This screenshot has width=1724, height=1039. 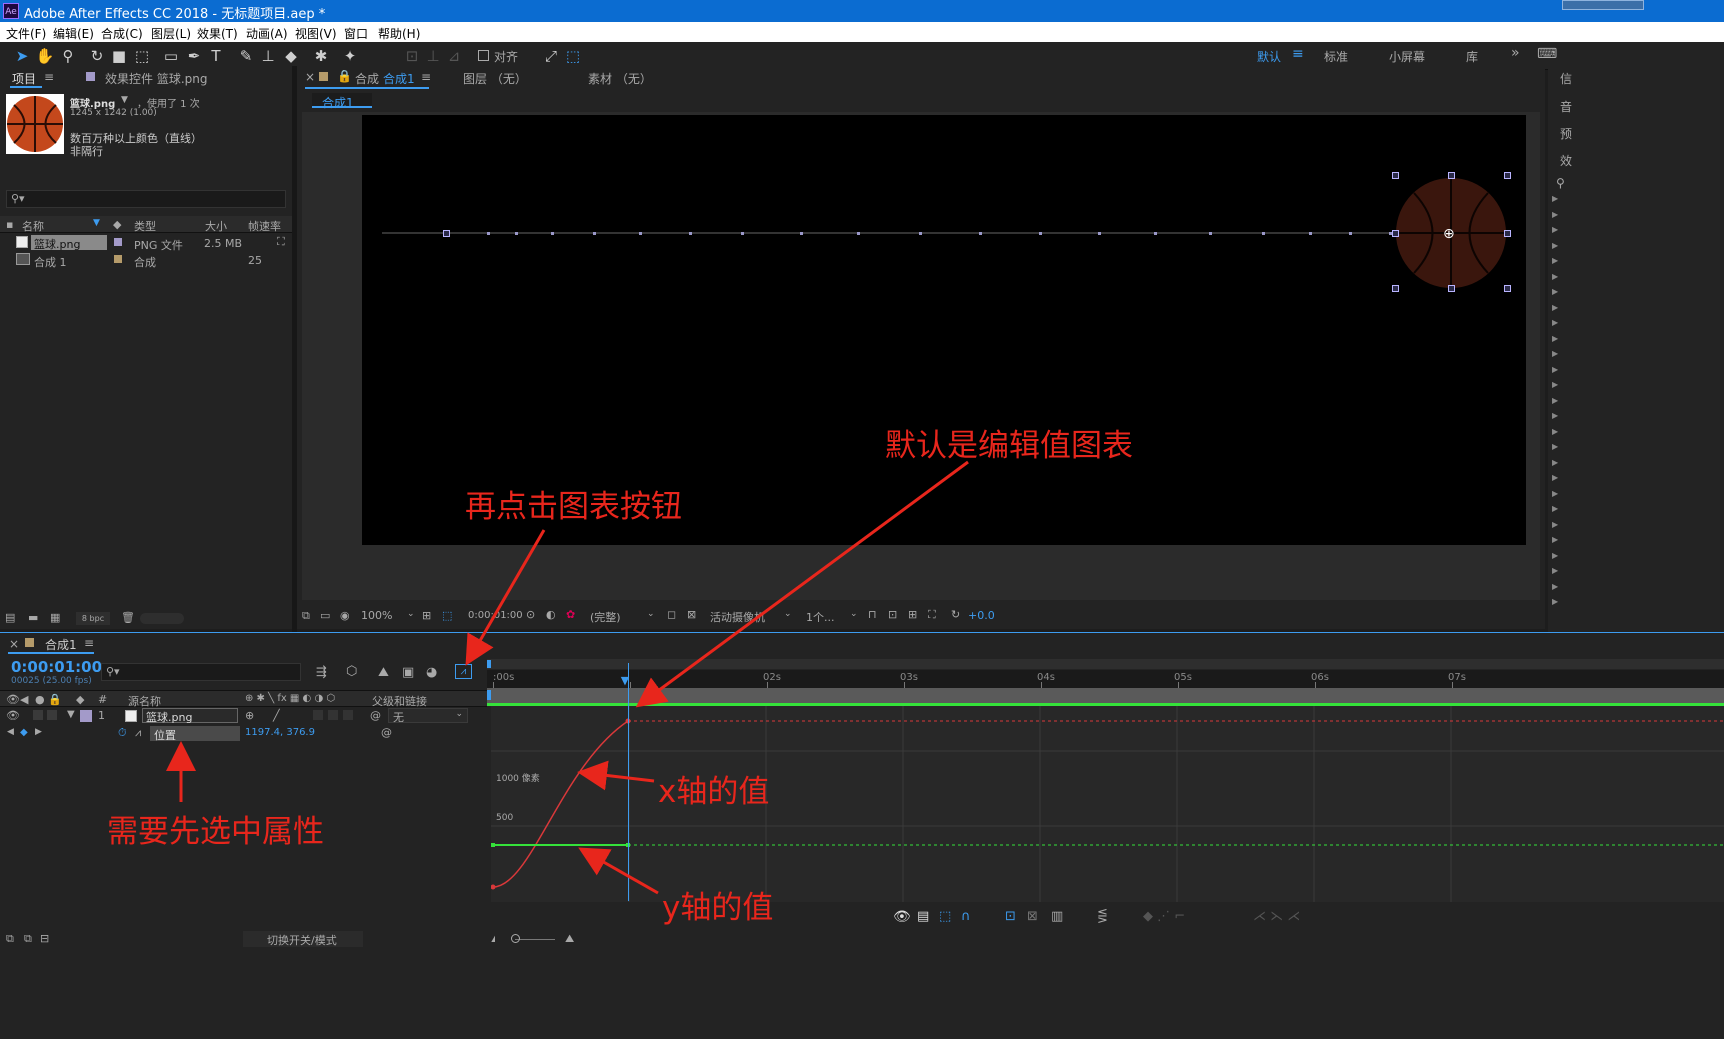 I want to click on work-area-bar, so click(x=1105, y=664).